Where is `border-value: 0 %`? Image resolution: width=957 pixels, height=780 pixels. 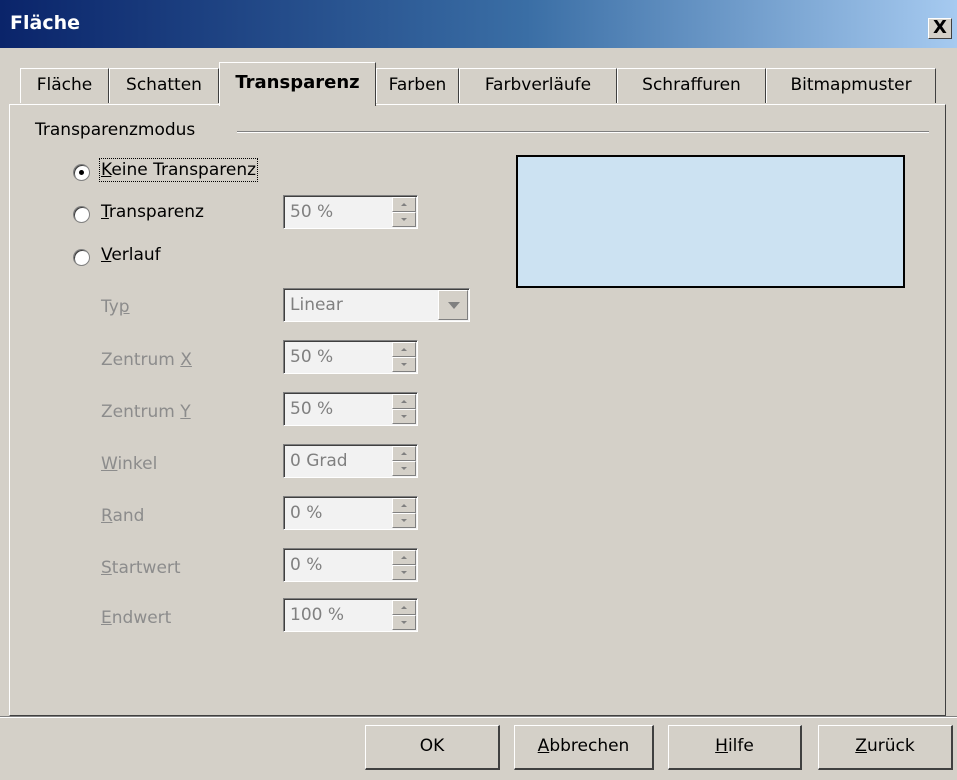
border-value: 0 % is located at coordinates (306, 513).